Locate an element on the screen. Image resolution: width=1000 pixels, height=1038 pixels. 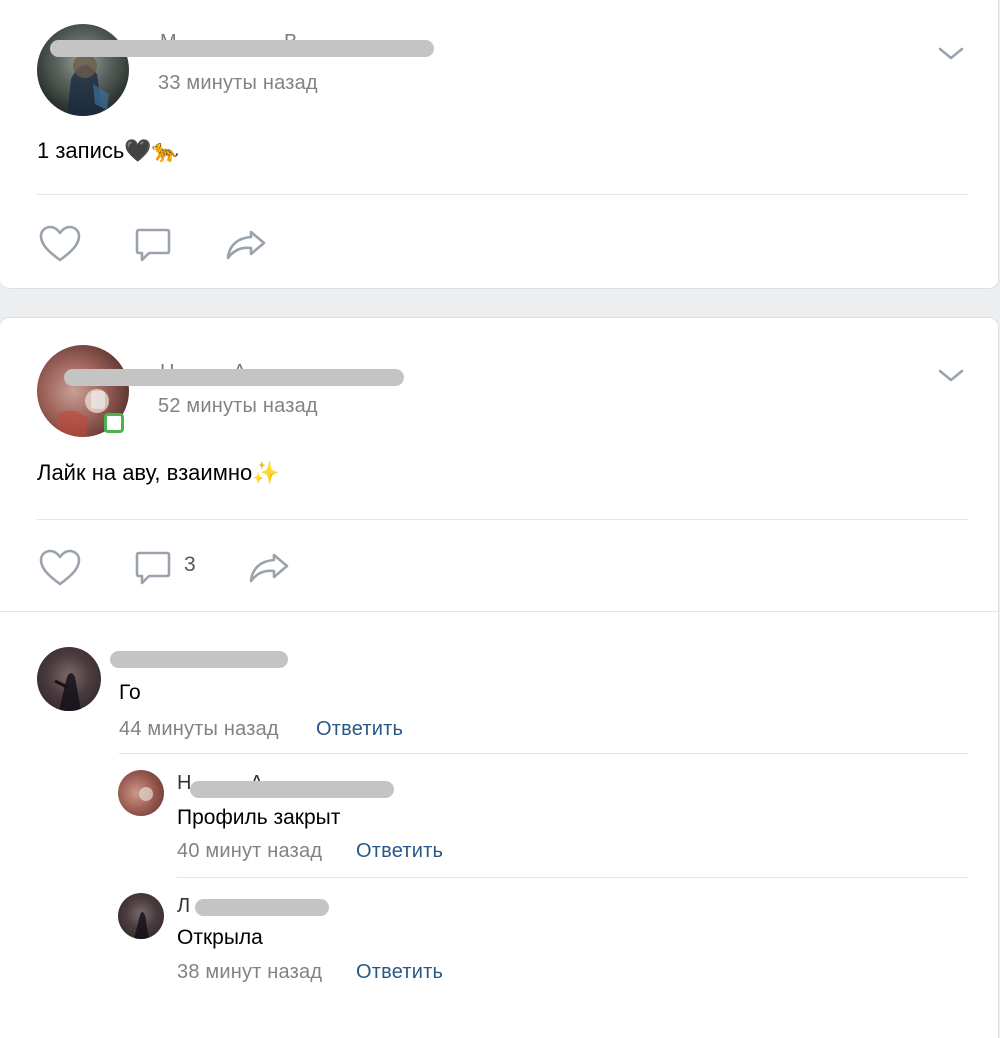
comment-text: Профиль закрыт is located at coordinates (259, 817).